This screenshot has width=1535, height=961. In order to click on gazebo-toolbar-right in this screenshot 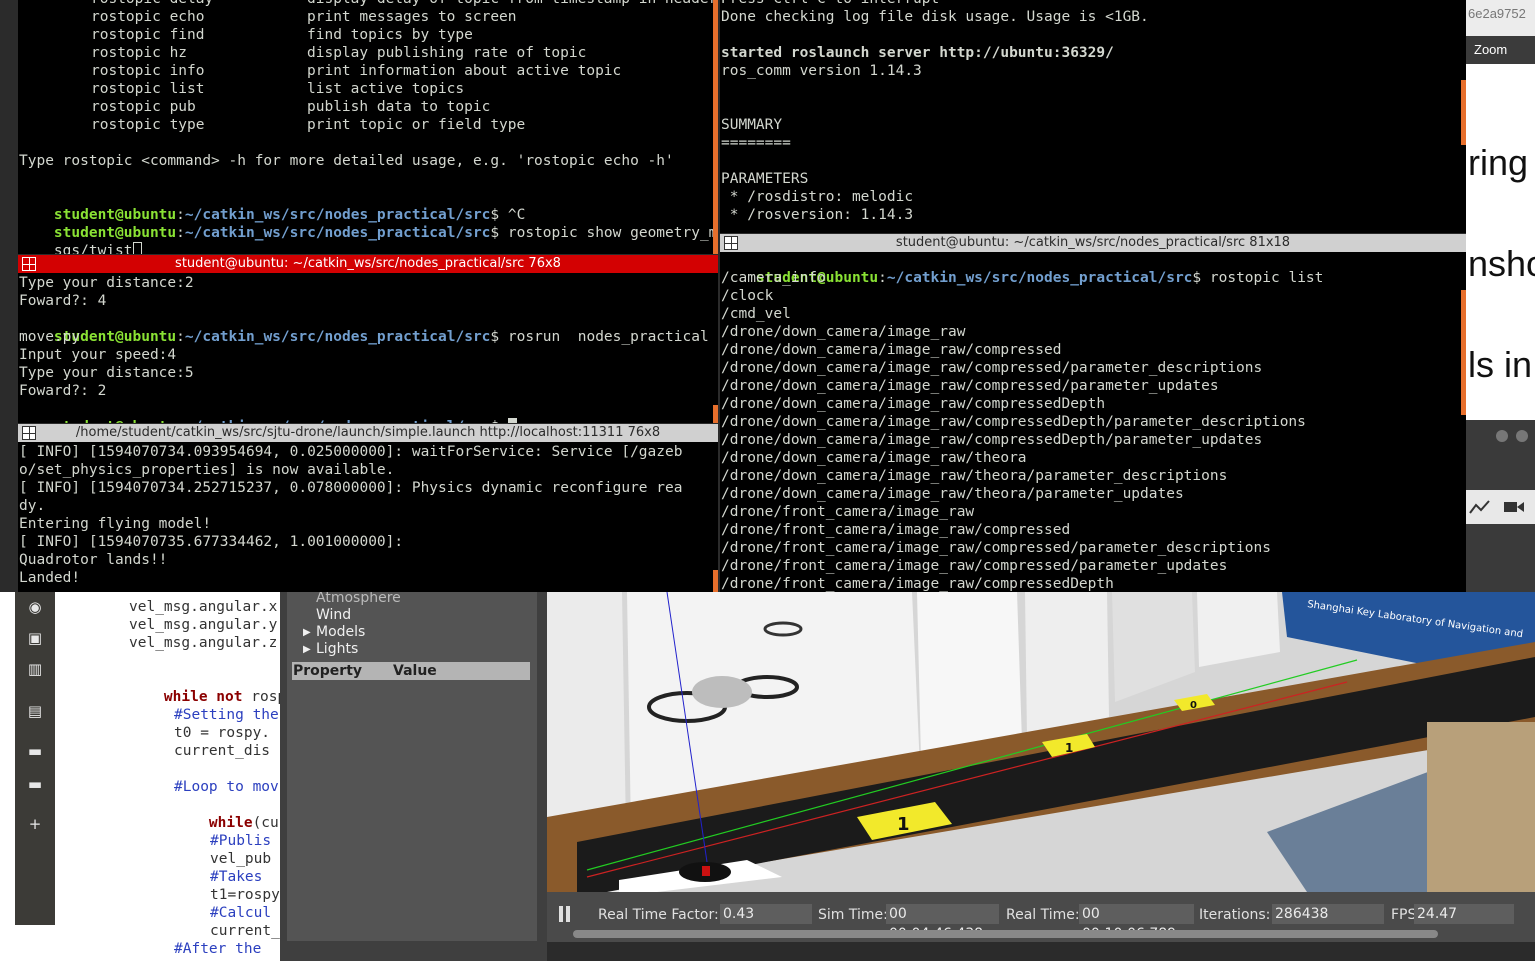, I will do `click(1500, 507)`.